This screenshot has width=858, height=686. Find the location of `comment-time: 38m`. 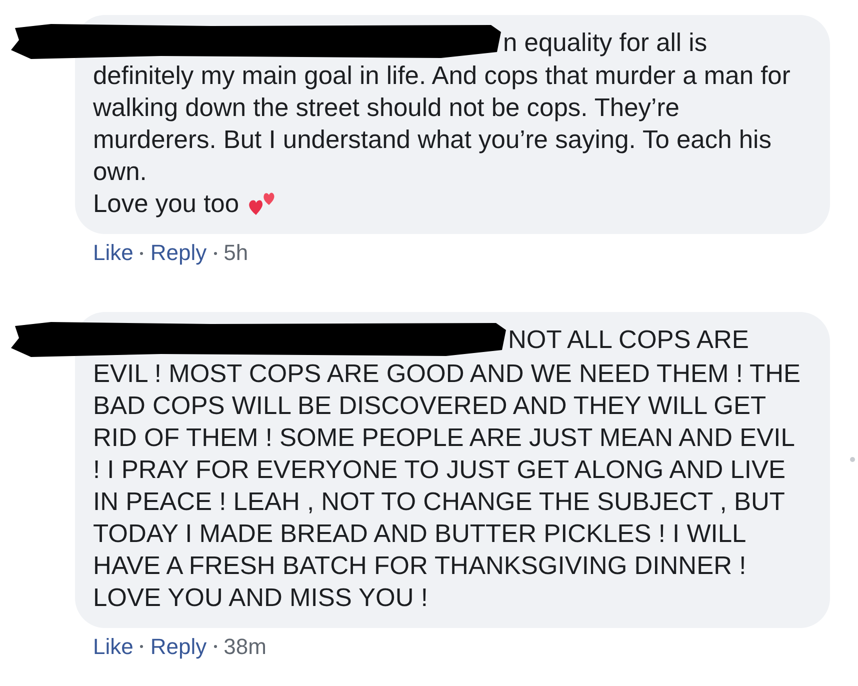

comment-time: 38m is located at coordinates (245, 646).